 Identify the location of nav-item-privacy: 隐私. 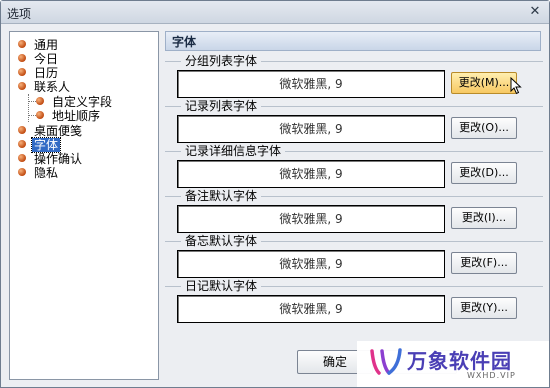
(39, 172).